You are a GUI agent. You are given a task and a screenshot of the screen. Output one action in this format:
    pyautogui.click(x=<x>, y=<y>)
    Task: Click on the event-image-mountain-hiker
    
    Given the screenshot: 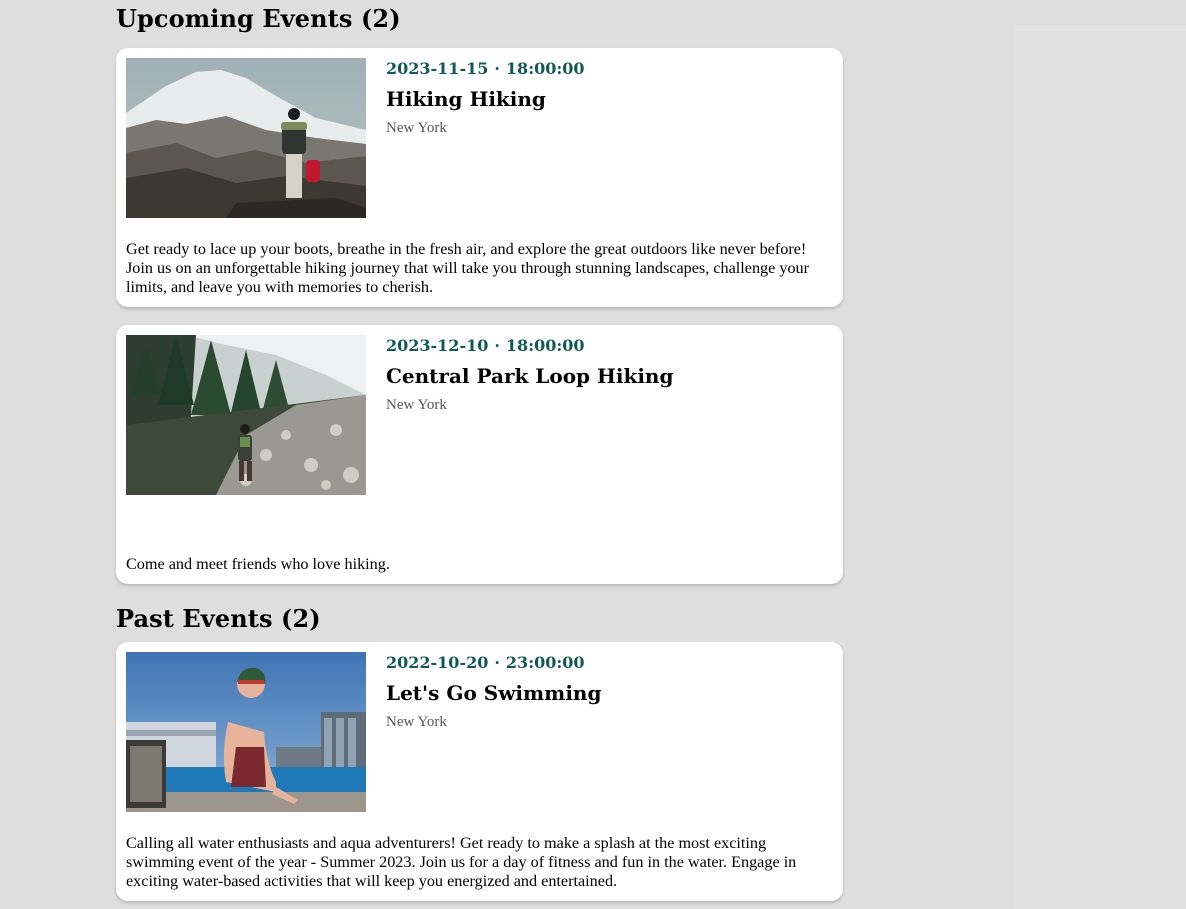 What is the action you would take?
    pyautogui.click(x=246, y=138)
    